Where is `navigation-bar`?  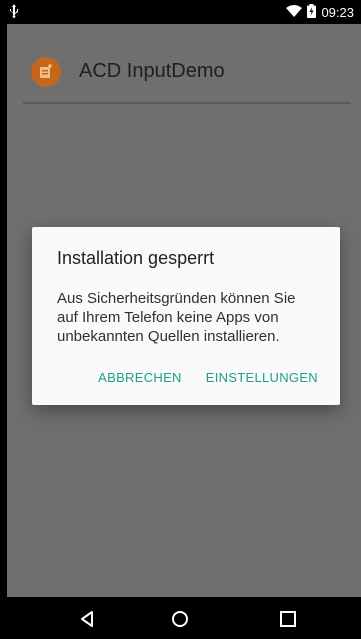 navigation-bar is located at coordinates (180, 618).